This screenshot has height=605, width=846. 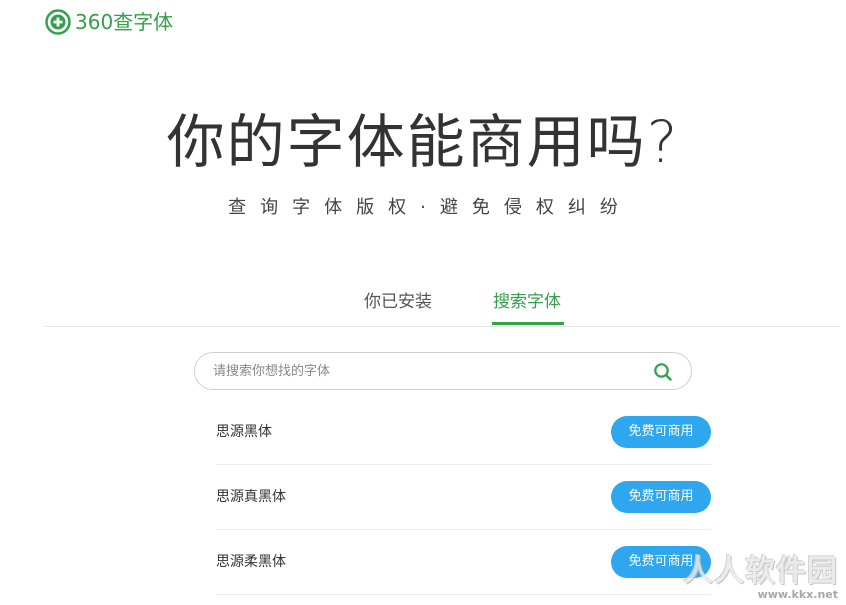 I want to click on tab-bar: 你已安装 搜索字体, so click(x=423, y=307).